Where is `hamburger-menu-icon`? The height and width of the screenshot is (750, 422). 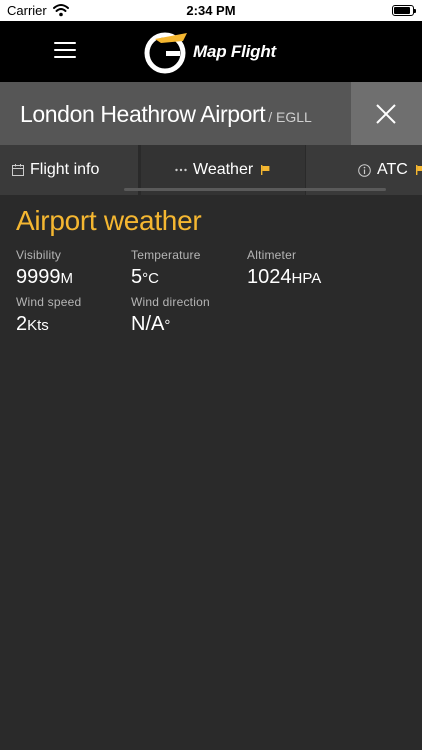 hamburger-menu-icon is located at coordinates (65, 51).